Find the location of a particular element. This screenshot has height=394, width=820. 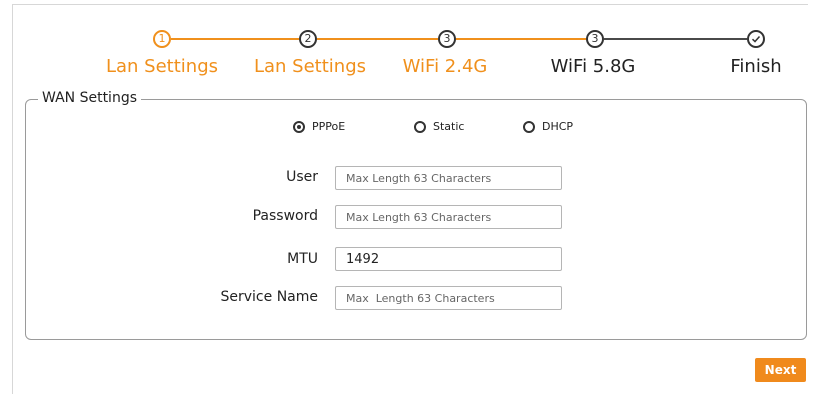

step-4-number: 3 is located at coordinates (595, 38).